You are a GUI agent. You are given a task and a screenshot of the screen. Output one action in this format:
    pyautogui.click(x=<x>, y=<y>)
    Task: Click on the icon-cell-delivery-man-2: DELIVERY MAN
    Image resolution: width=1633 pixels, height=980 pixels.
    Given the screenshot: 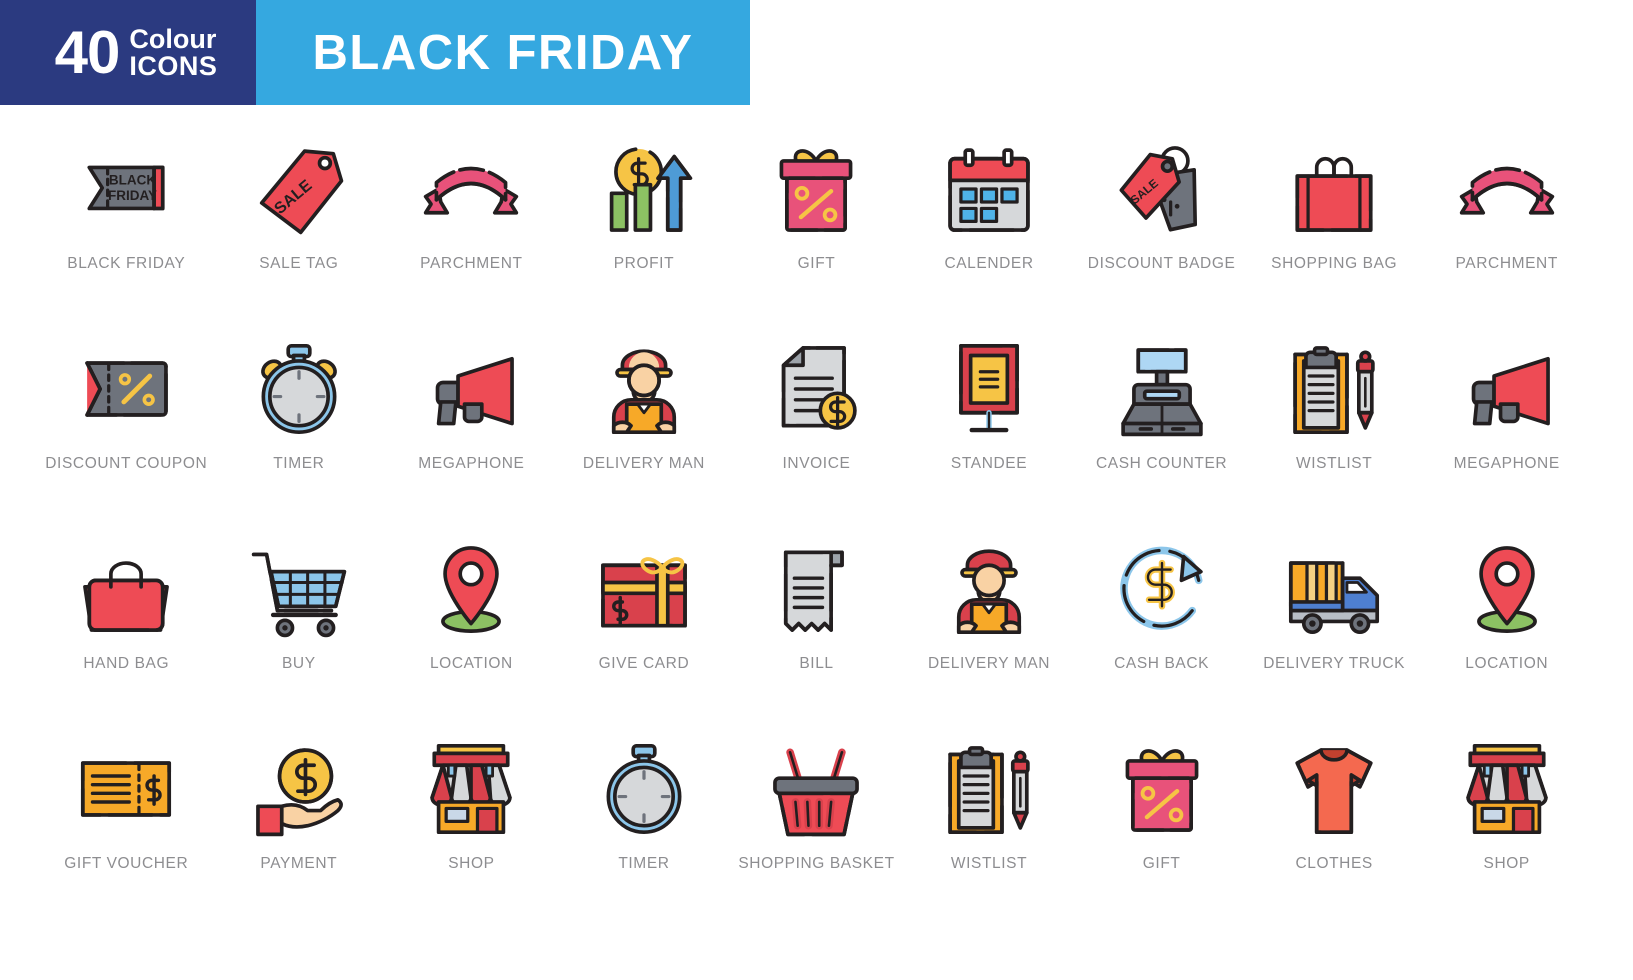 What is the action you would take?
    pyautogui.click(x=989, y=623)
    